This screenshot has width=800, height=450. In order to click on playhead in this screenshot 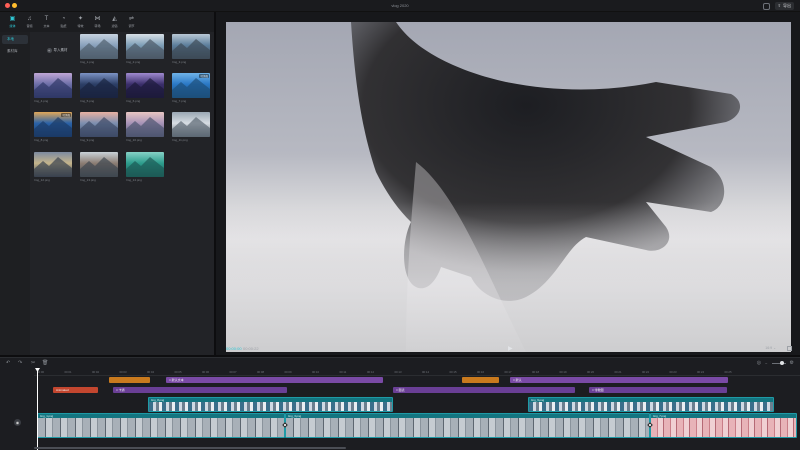, I will do `click(37, 409)`.